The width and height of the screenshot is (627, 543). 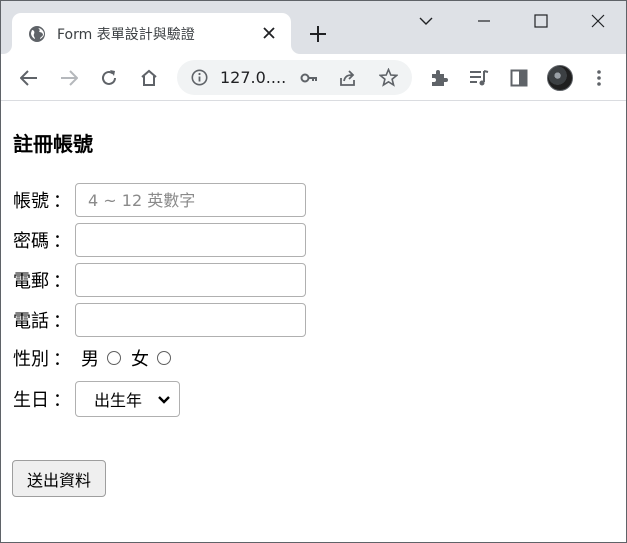 What do you see at coordinates (31, 359) in the screenshot?
I see `gender-label: 性別` at bounding box center [31, 359].